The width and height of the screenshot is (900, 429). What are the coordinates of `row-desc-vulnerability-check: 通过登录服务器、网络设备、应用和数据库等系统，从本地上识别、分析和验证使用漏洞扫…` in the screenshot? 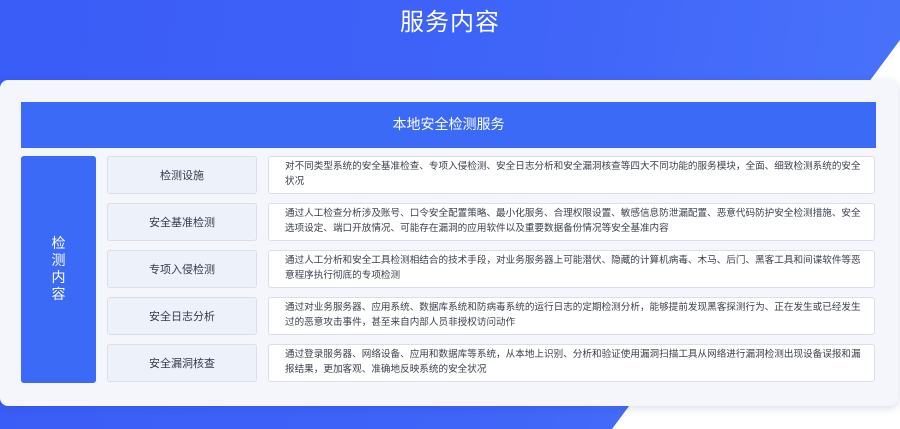 It's located at (571, 363).